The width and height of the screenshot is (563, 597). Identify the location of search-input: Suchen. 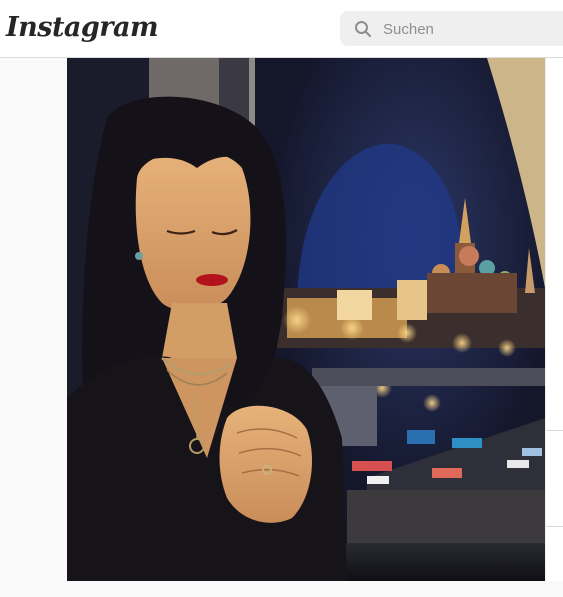
(408, 29).